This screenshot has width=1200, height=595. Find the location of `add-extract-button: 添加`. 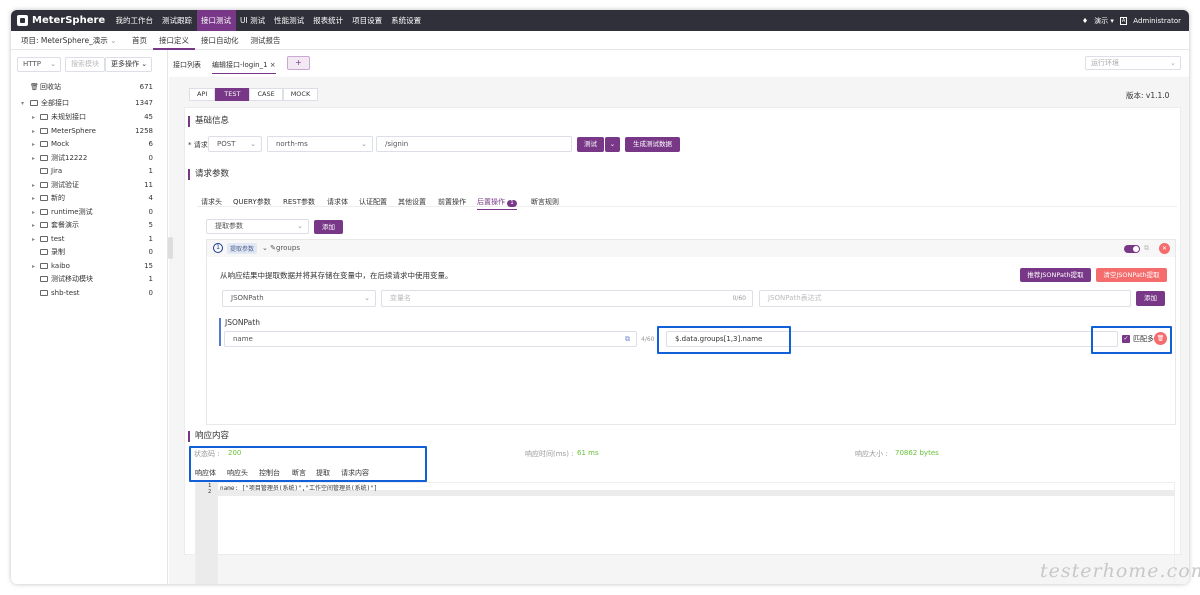

add-extract-button: 添加 is located at coordinates (328, 227).